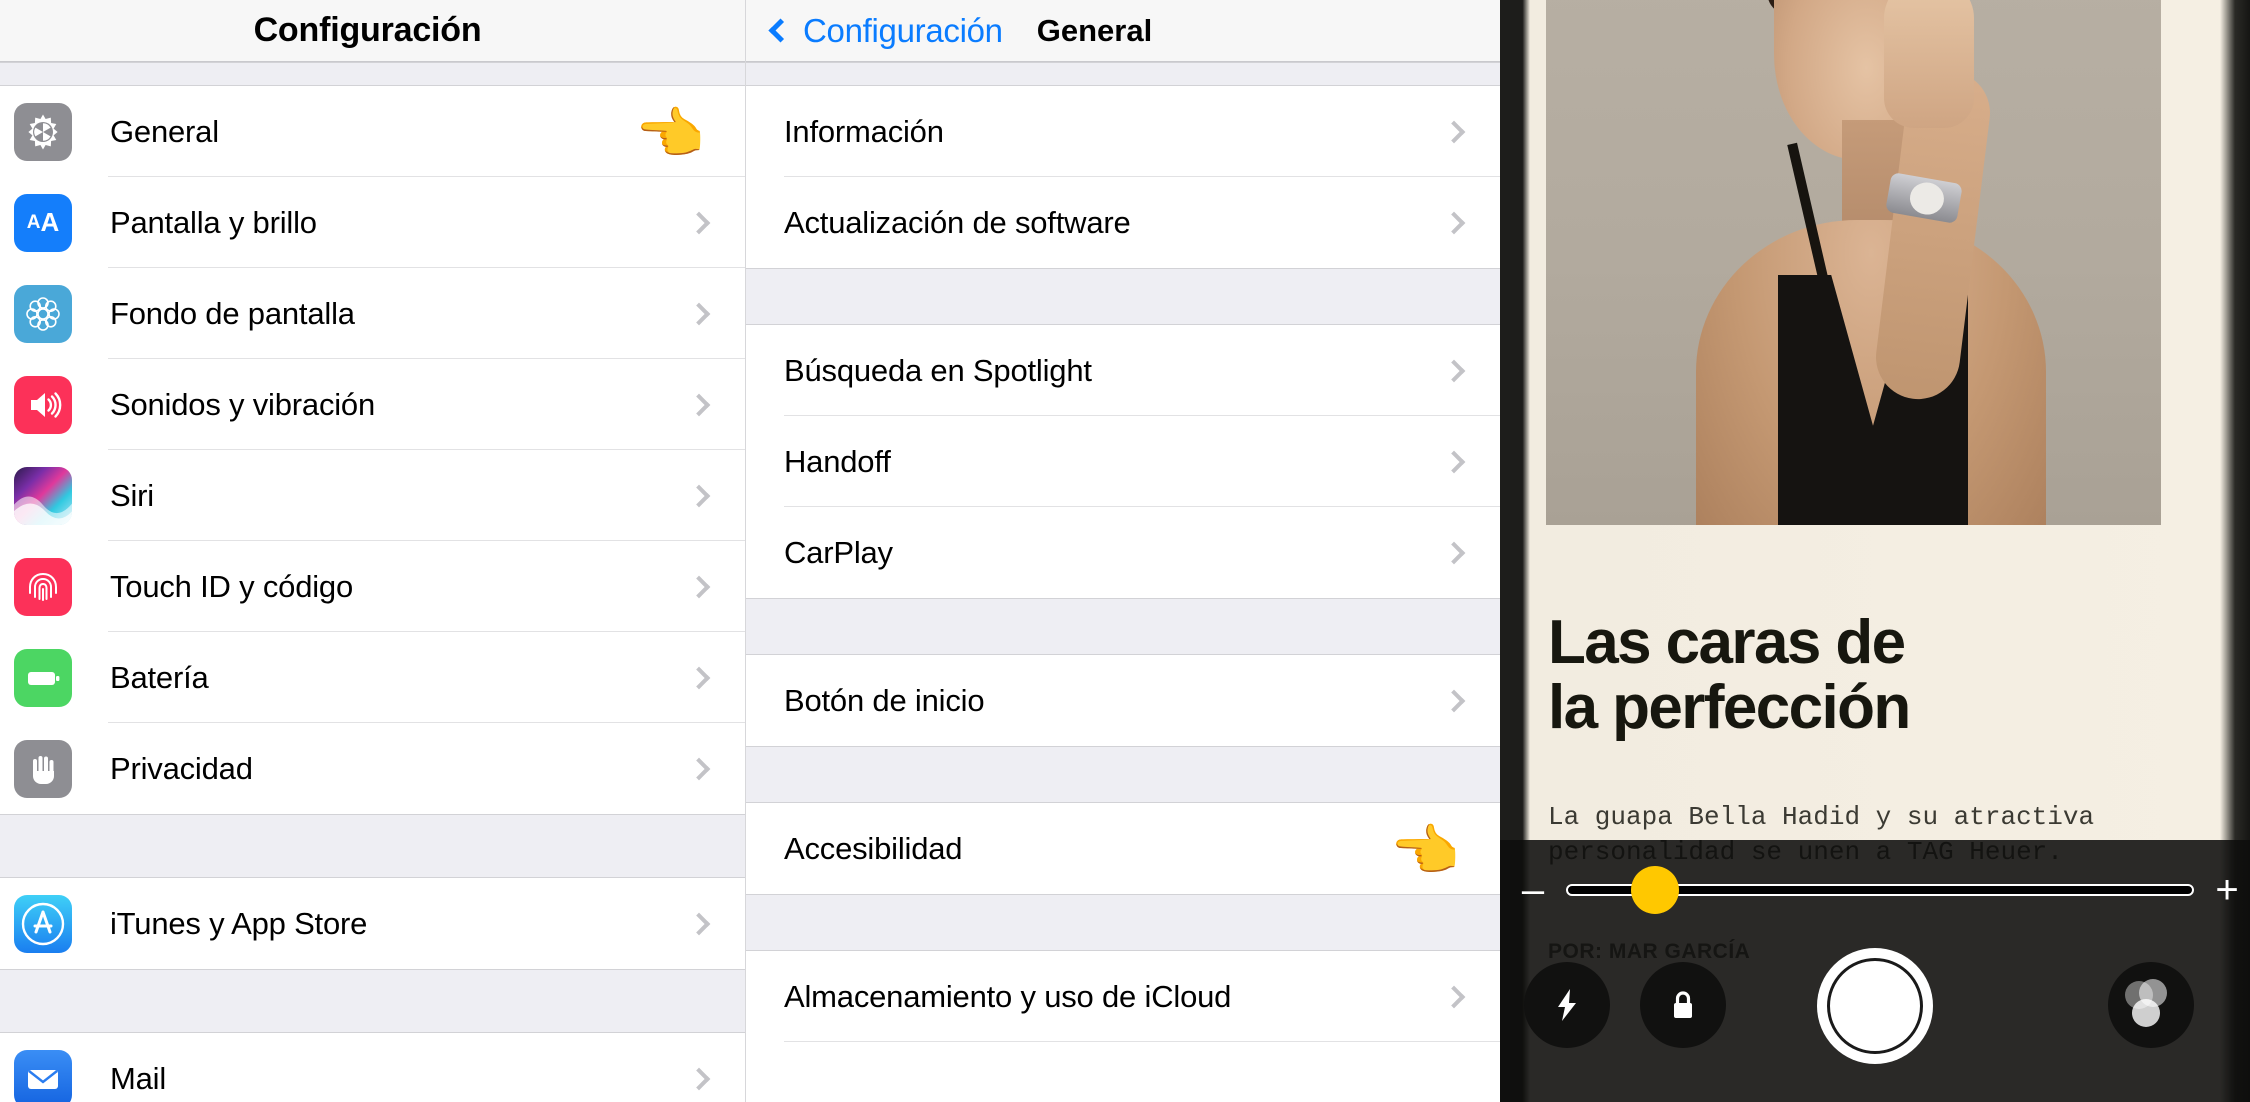 This screenshot has width=2250, height=1102. Describe the element at coordinates (1567, 1005) in the screenshot. I see `flash-button` at that location.